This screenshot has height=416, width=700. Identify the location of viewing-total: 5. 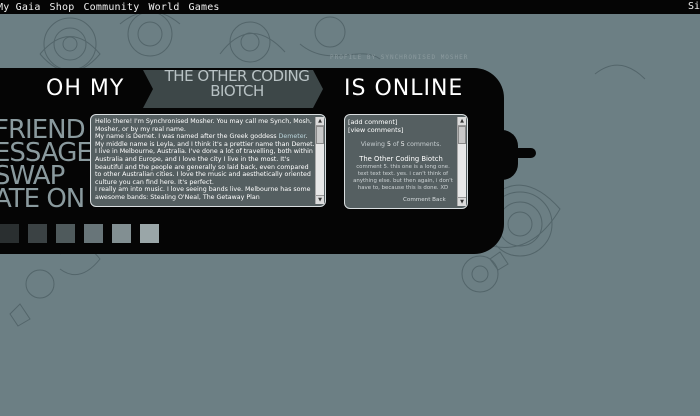
(402, 144).